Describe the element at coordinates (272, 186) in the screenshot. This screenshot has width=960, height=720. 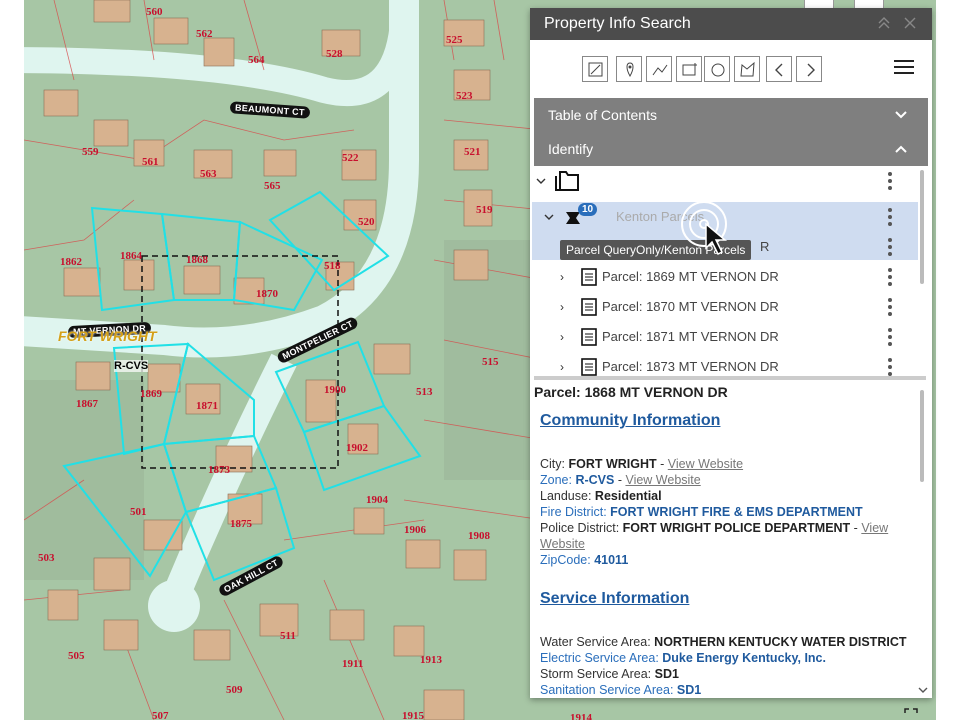
I see `lot-label: 565` at that location.